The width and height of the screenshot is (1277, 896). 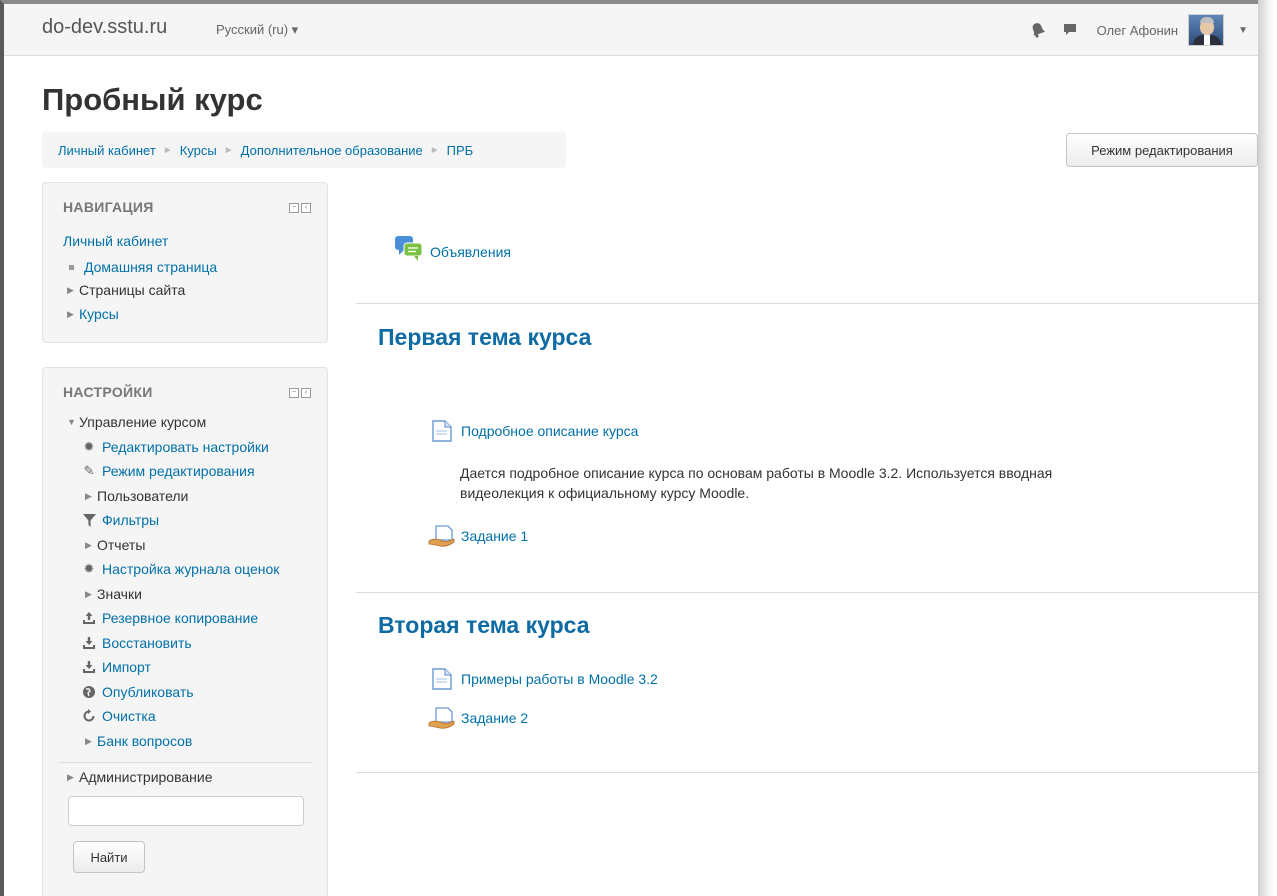 I want to click on breadcrumb-dashboard: Личный кабинет, so click(x=107, y=150).